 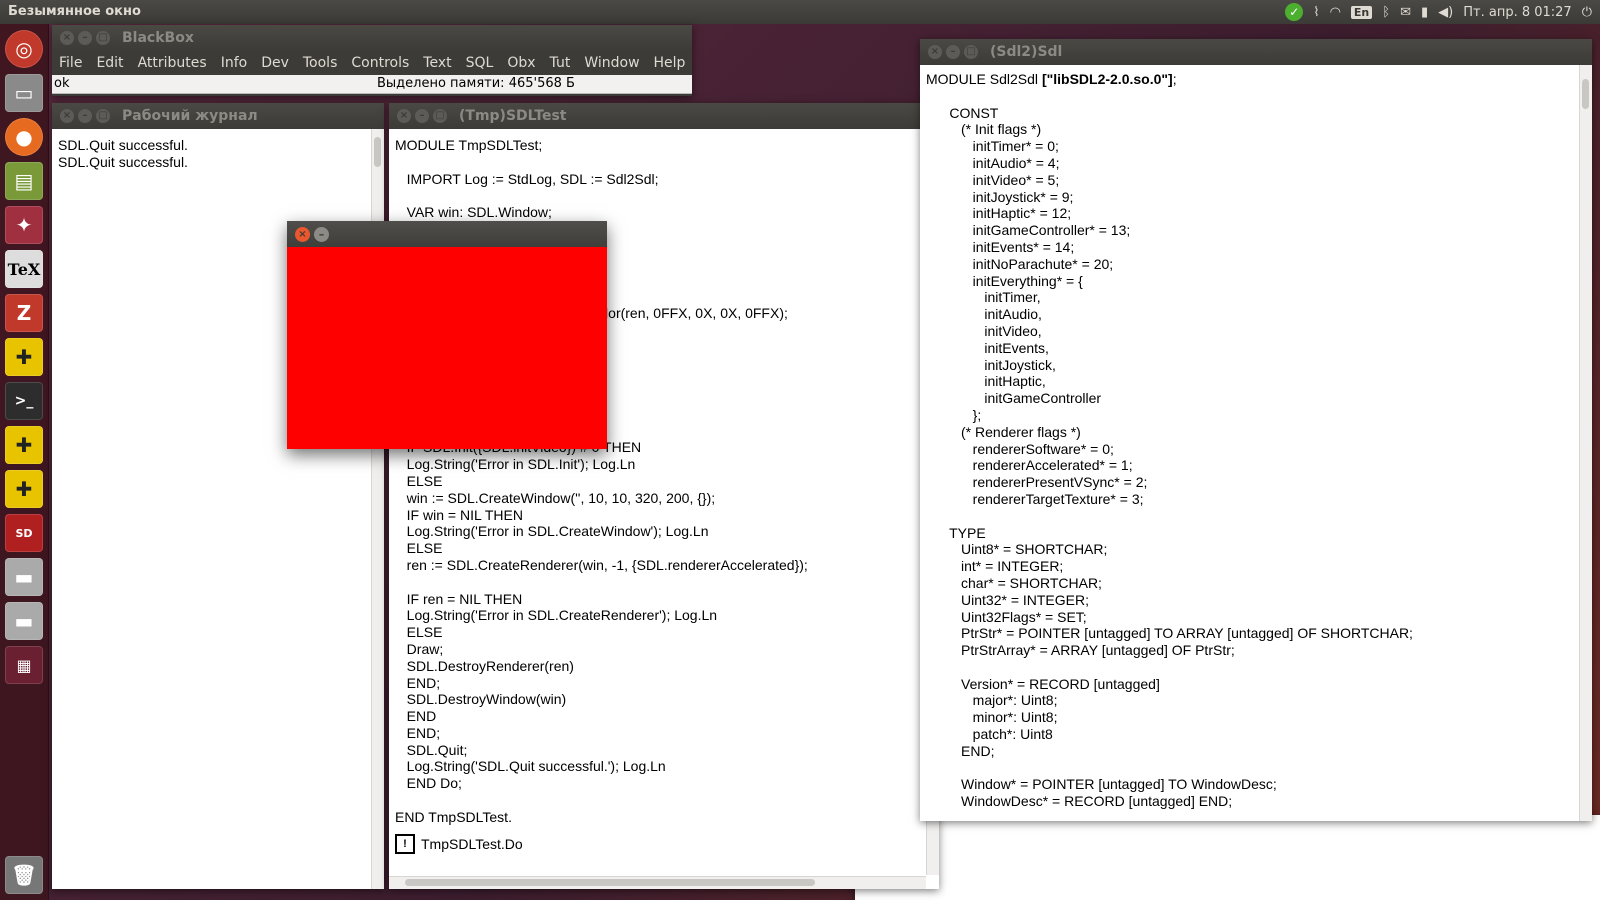 I want to click on sdl2sdl-title: (Sdl2)Sdl, so click(x=1026, y=52).